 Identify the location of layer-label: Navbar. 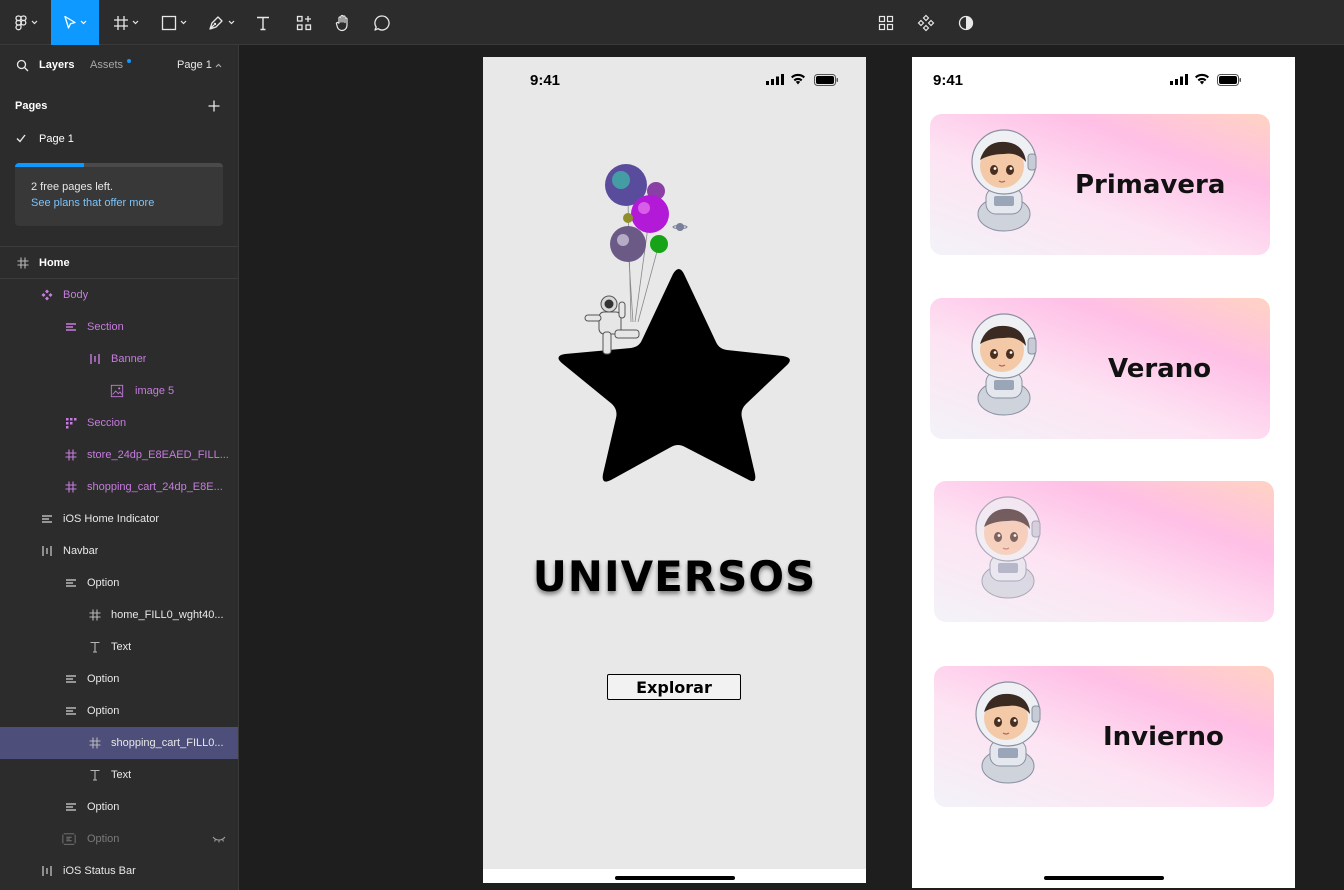
(81, 551).